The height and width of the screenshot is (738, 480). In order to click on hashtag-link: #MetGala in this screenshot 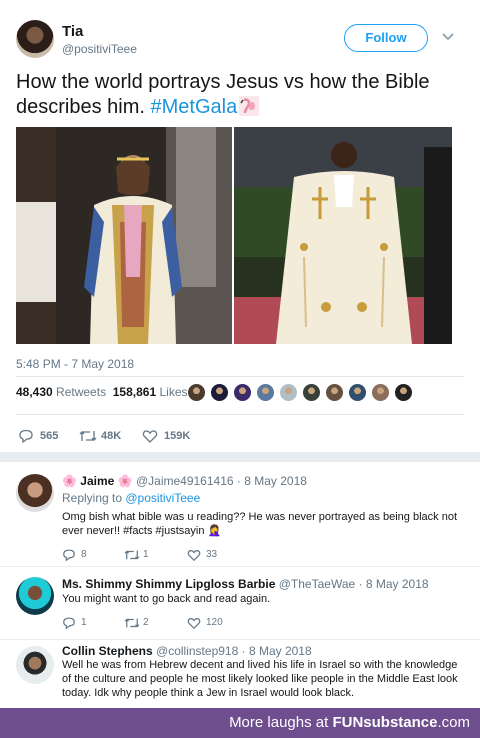, I will do `click(194, 107)`.